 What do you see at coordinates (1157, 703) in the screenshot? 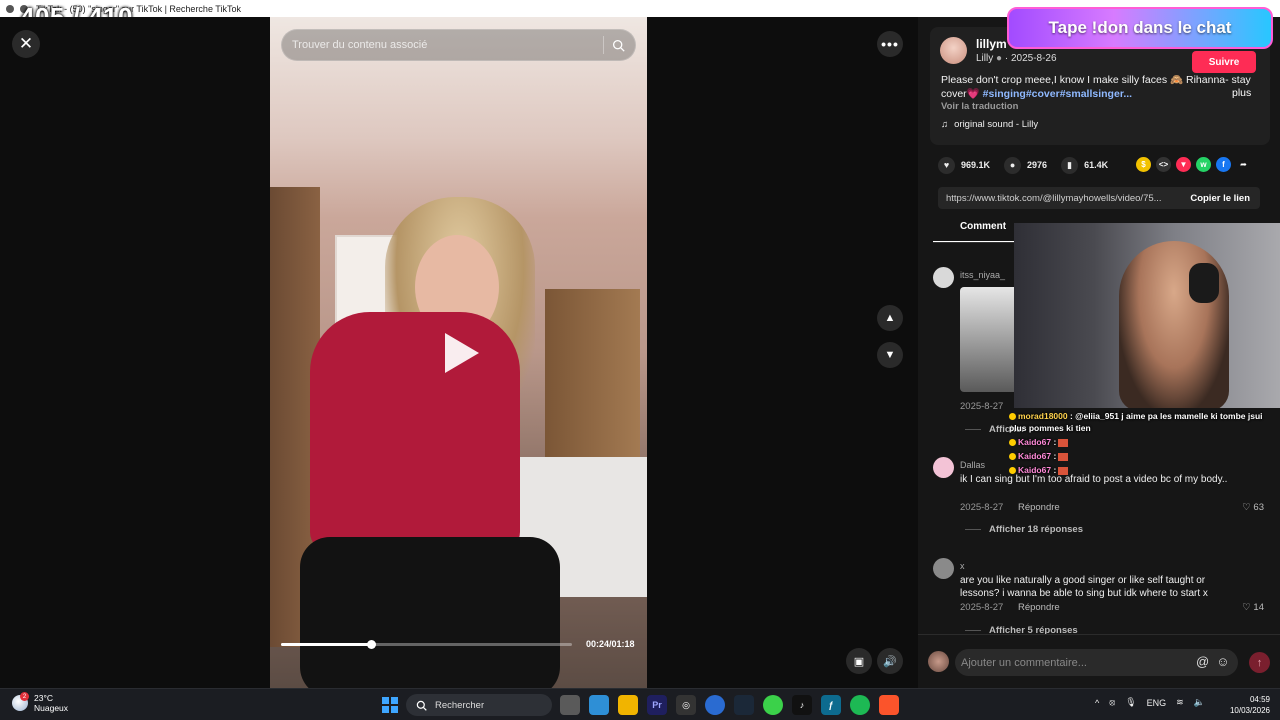
I see `language-indicator: ENG` at bounding box center [1157, 703].